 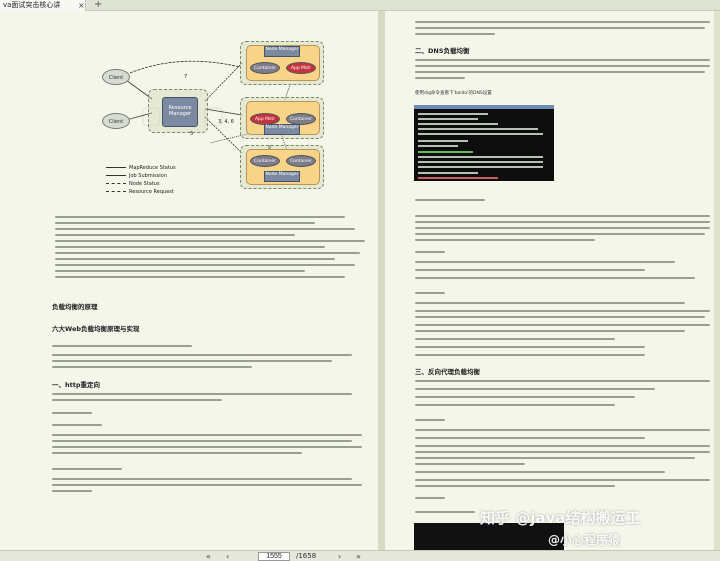 I want to click on edge-label-5: 5, so click(x=192, y=134).